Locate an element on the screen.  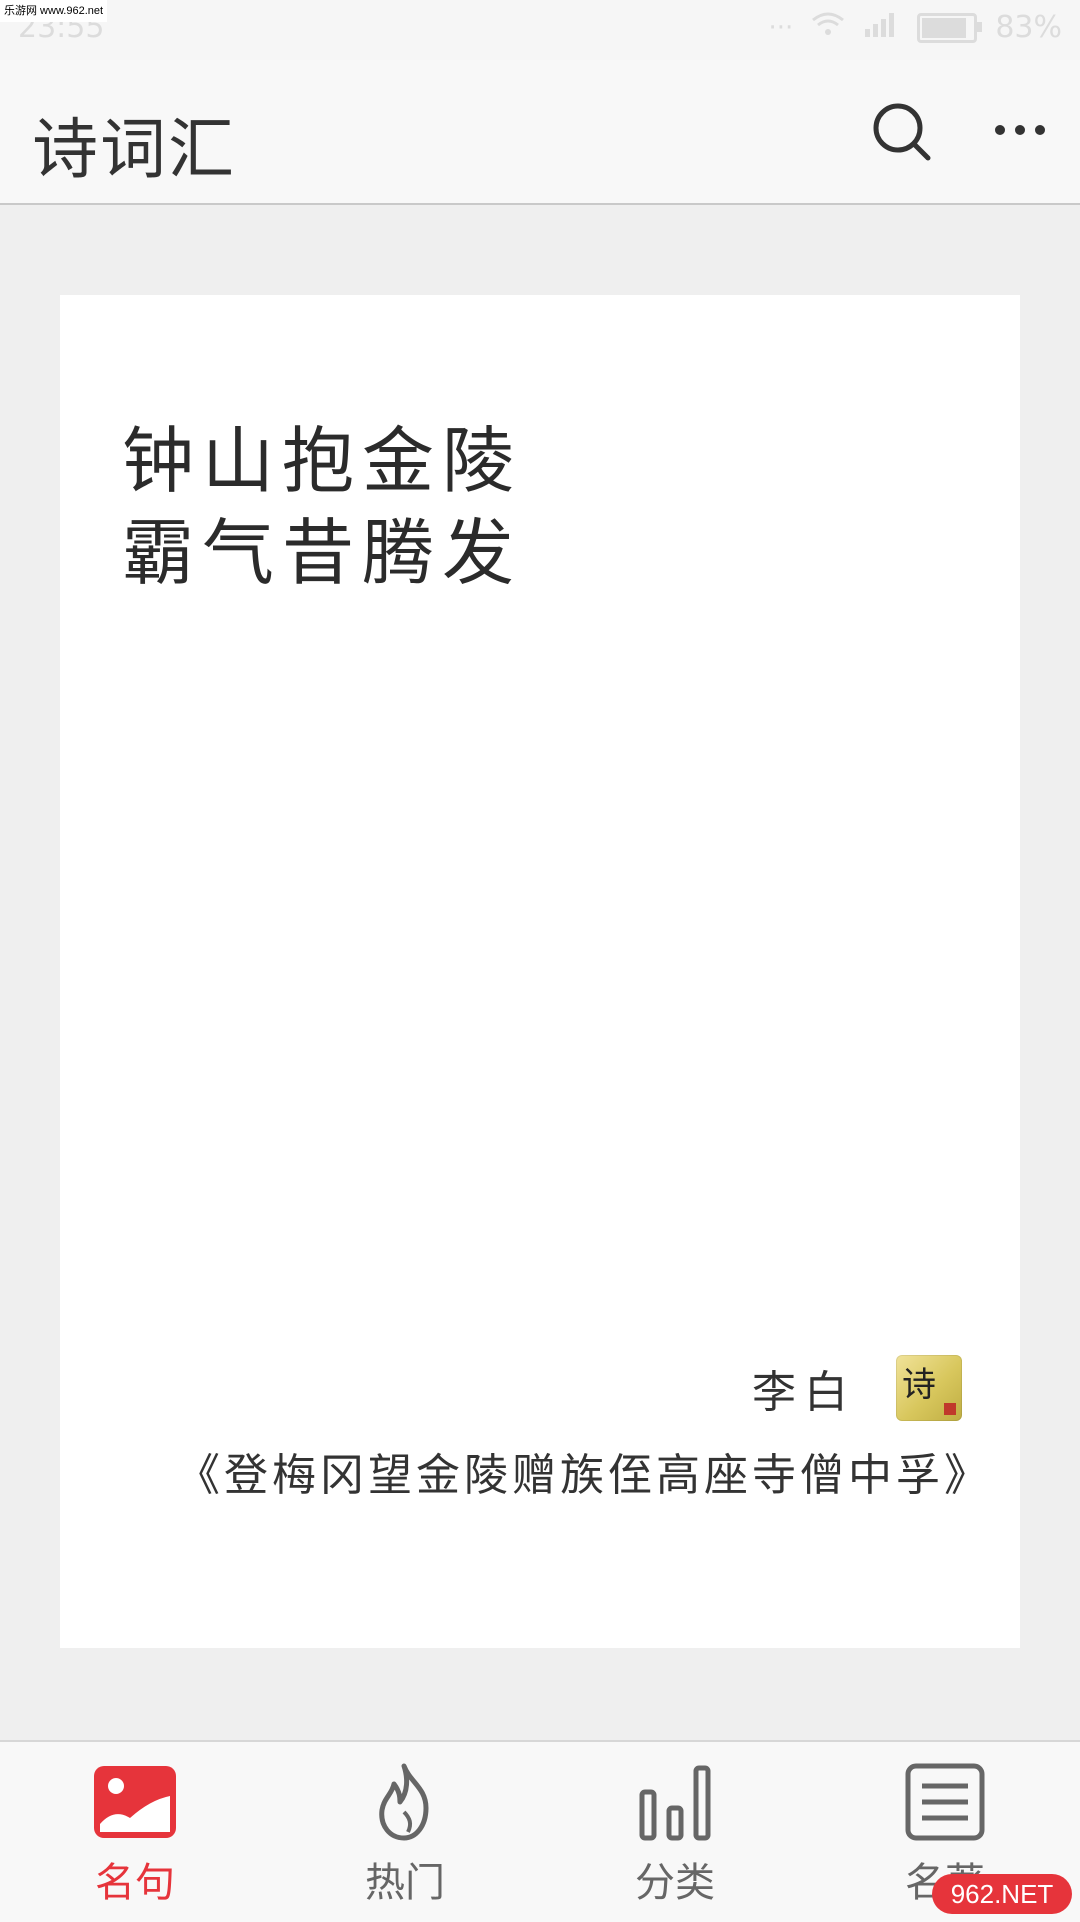
quote-text: 钟山抱金陵 霸气昔腾发 is located at coordinates (322, 507).